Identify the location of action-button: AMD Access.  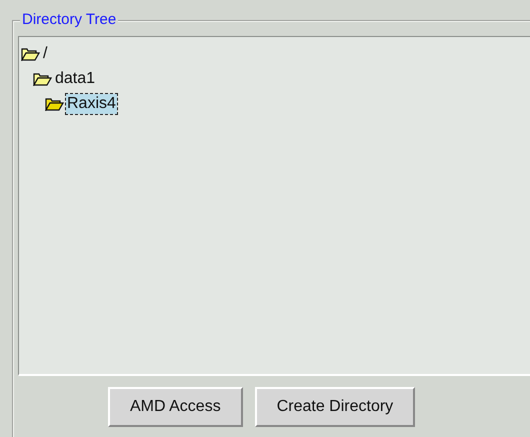
(175, 407).